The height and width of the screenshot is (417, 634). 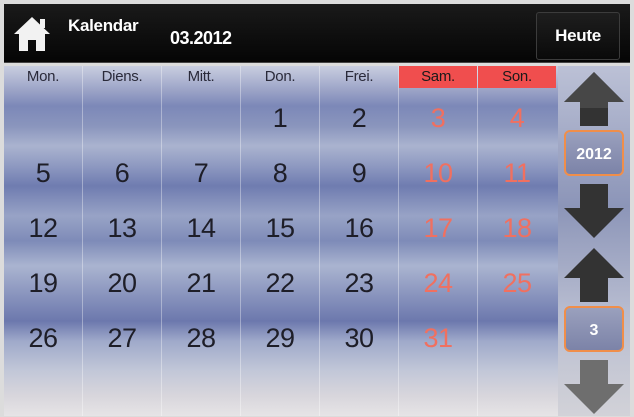 I want to click on day-cell: 31, so click(x=438, y=338).